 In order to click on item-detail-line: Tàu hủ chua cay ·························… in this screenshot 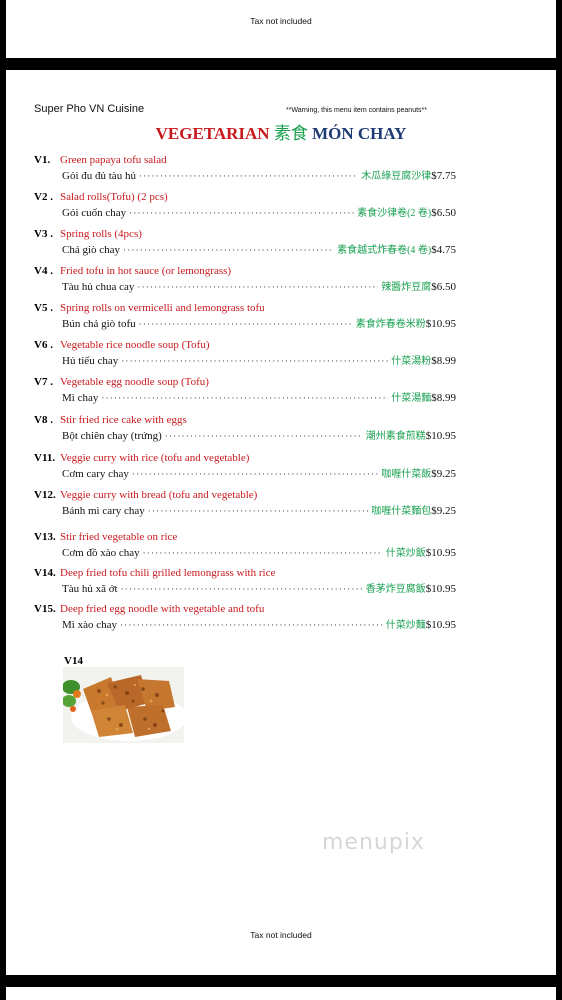, I will do `click(259, 285)`.